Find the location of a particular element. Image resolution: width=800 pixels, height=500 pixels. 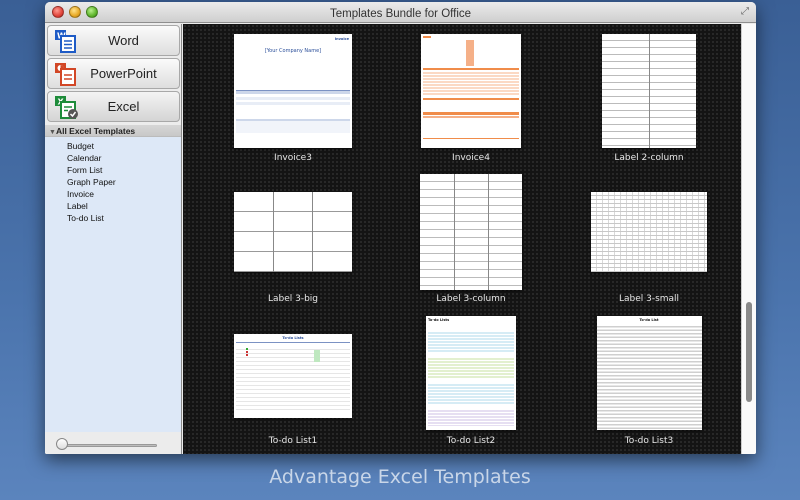

tree-item-budget: Budget is located at coordinates (113, 146).